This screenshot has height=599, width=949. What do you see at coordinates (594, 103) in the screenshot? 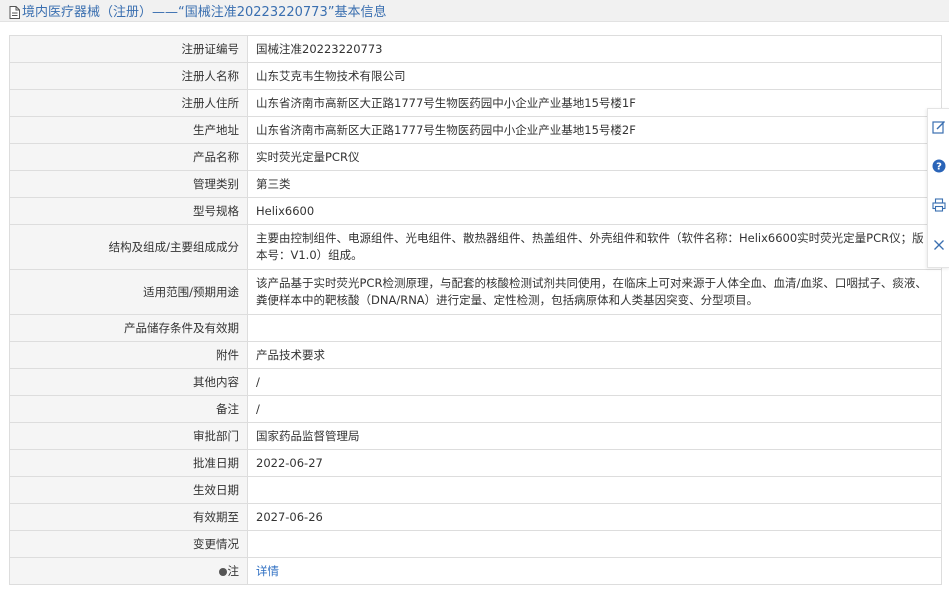
I see `row-value: 山东省济南市高新区大正路1777号生物医药园中小企业产业基地15号楼1F` at bounding box center [594, 103].